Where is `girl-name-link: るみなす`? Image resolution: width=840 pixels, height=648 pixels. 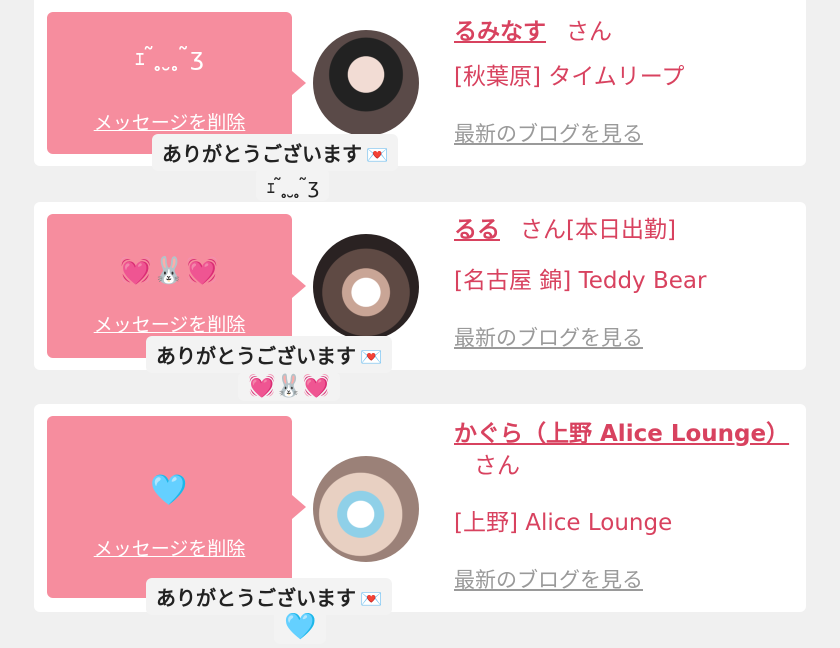
girl-name-link: るみなす is located at coordinates (500, 32).